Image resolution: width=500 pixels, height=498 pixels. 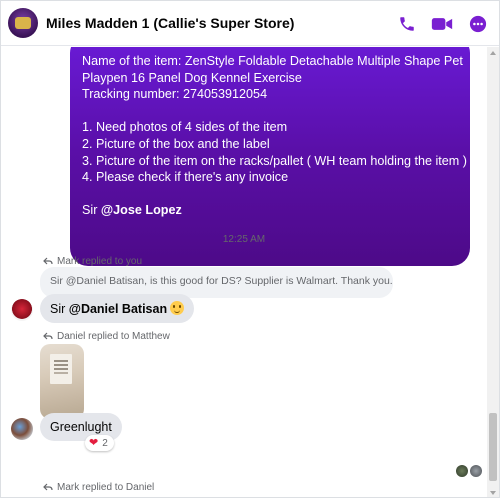 What do you see at coordinates (176, 143) in the screenshot?
I see `message-line: 2. Picture of the box and the label` at bounding box center [176, 143].